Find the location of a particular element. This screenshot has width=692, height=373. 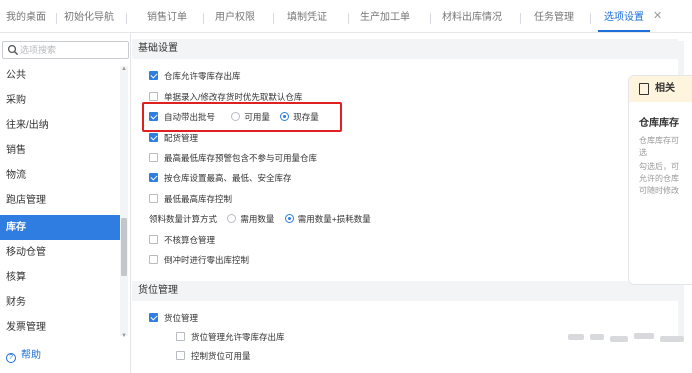

tab-task-management: 任务管理 is located at coordinates (554, 16).